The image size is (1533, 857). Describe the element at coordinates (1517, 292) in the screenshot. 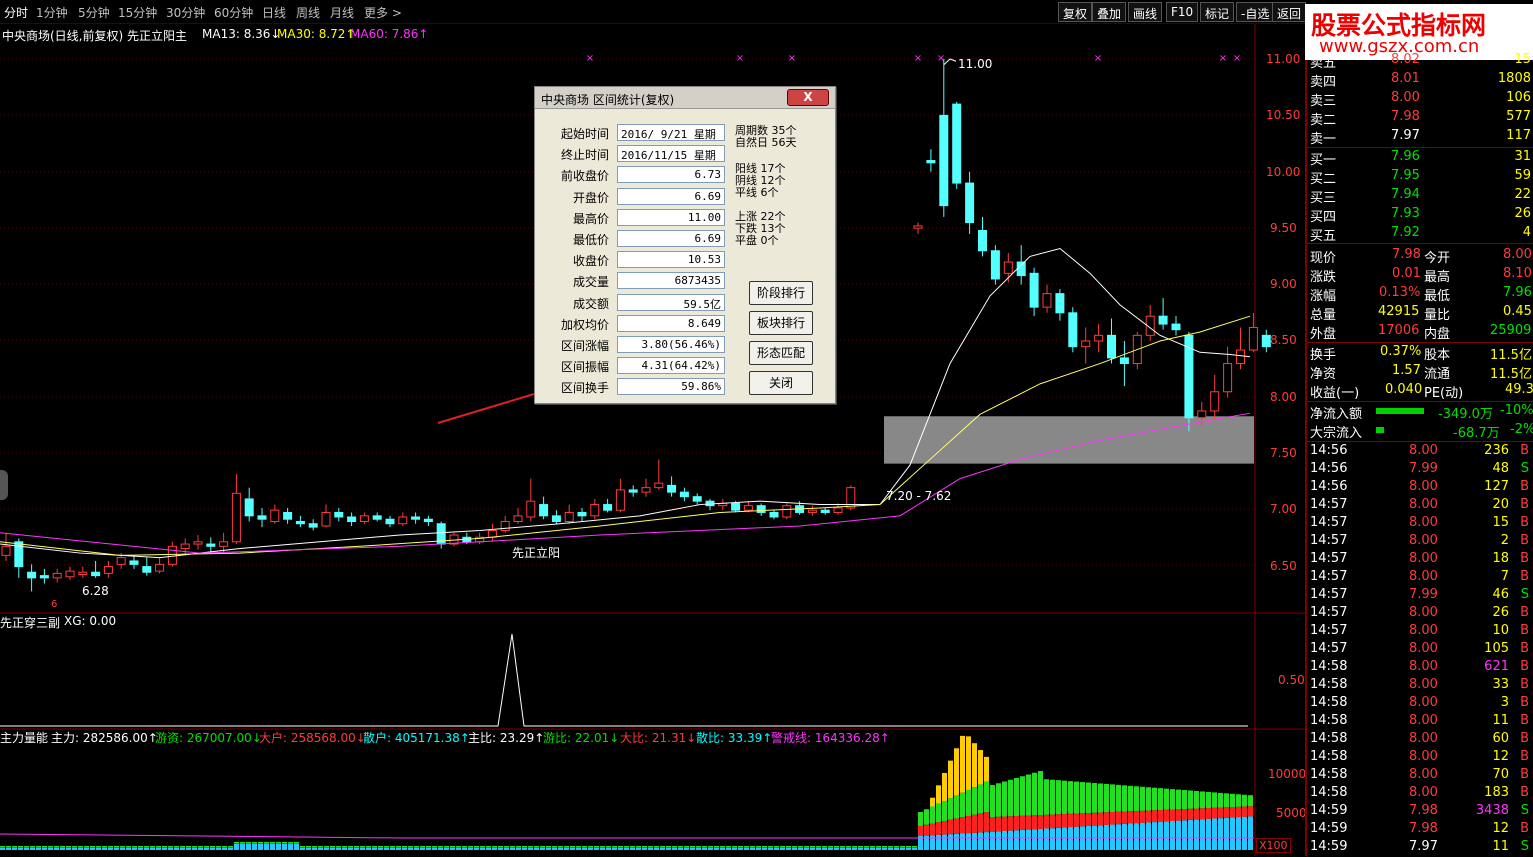

I see `zuidi-value: 7.96` at that location.